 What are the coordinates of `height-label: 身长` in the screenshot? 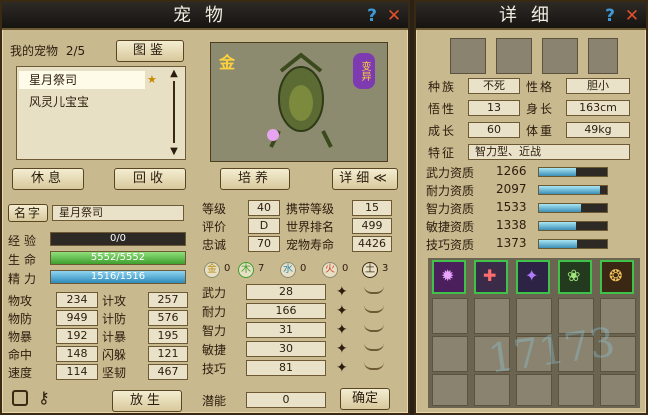 It's located at (540, 109).